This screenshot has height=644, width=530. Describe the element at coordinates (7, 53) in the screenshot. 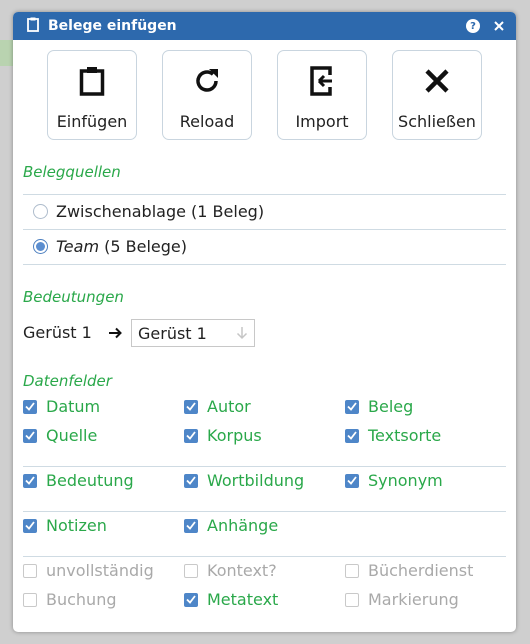

I see `background-strip` at that location.